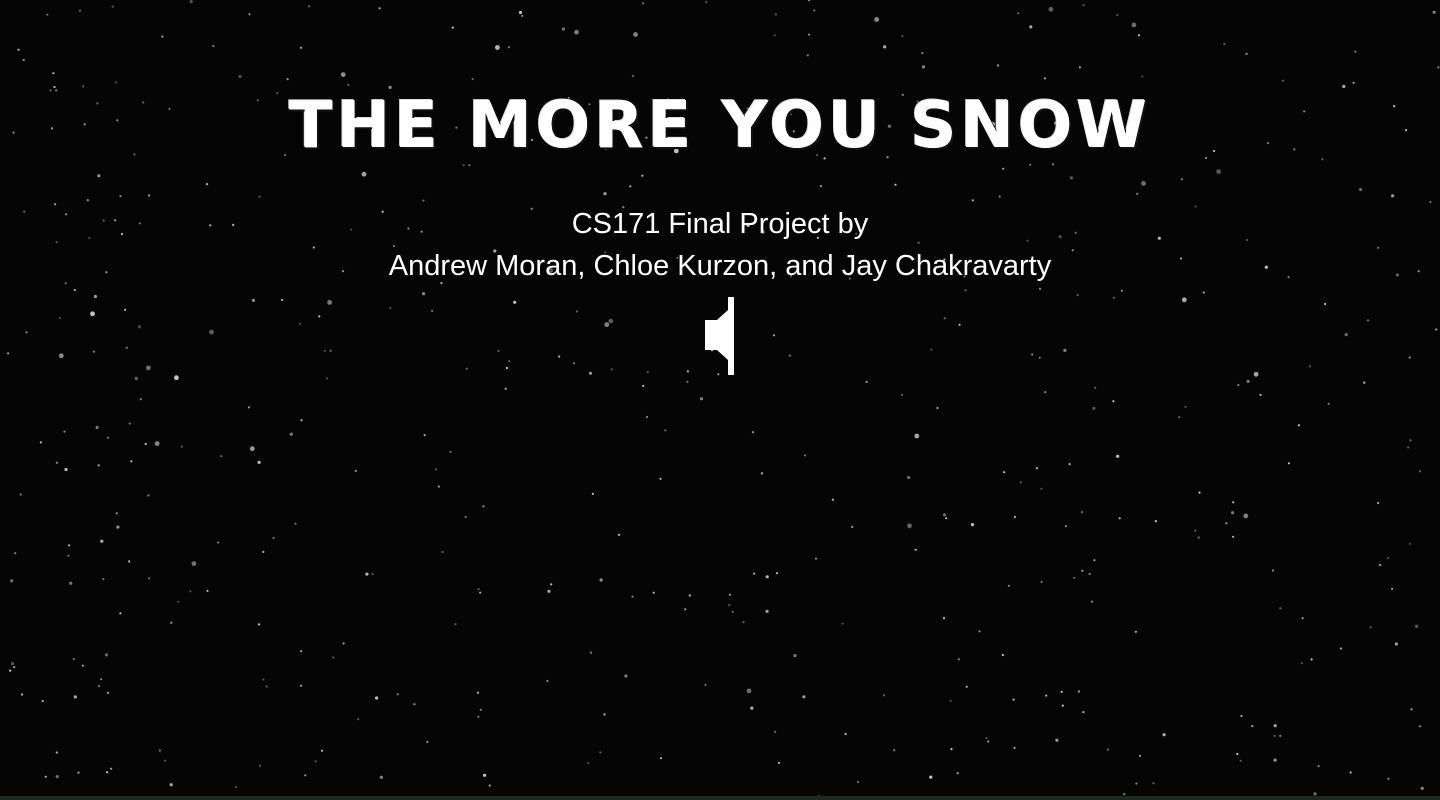 This screenshot has width=1440, height=800. I want to click on page-title: THE MORE YOU SNOW, so click(720, 126).